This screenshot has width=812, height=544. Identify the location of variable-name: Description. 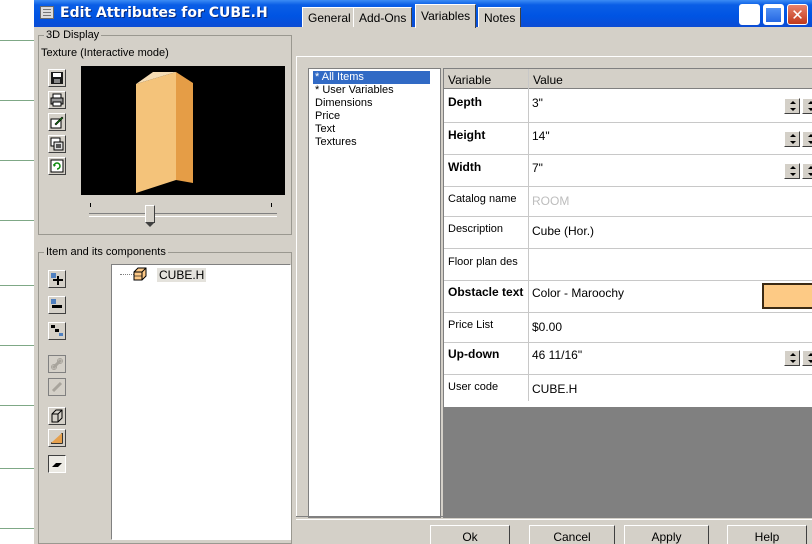
(476, 229).